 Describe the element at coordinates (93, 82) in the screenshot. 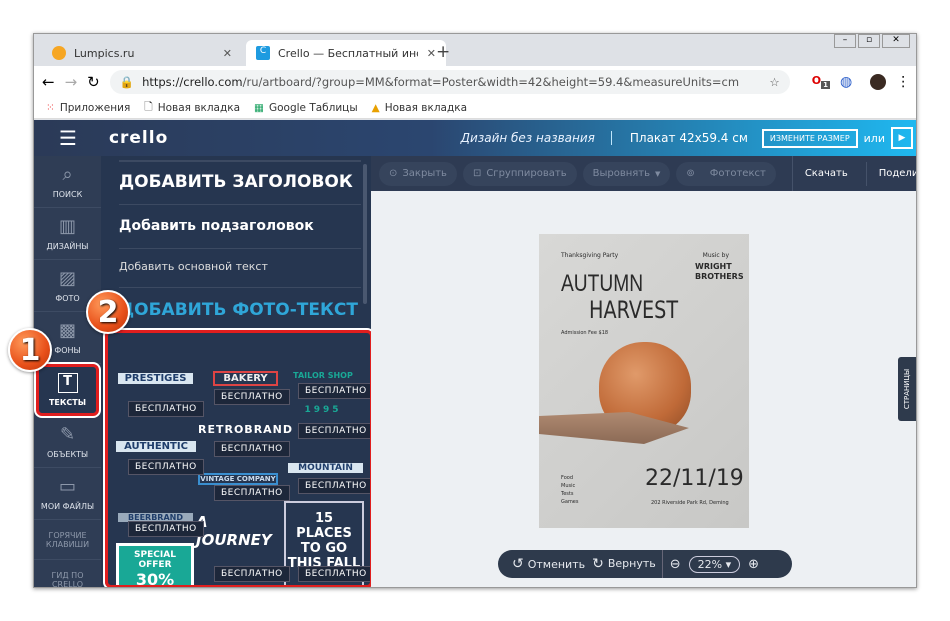

I see `reload-icon: ↻` at that location.